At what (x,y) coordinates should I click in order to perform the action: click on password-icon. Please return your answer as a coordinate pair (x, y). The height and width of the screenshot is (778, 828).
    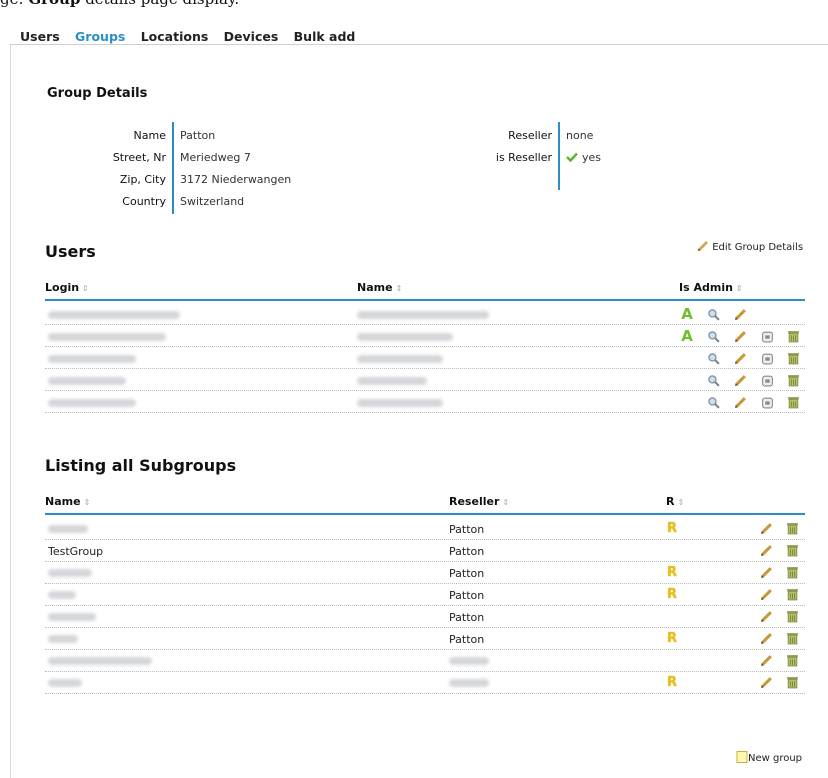
    Looking at the image, I should click on (767, 358).